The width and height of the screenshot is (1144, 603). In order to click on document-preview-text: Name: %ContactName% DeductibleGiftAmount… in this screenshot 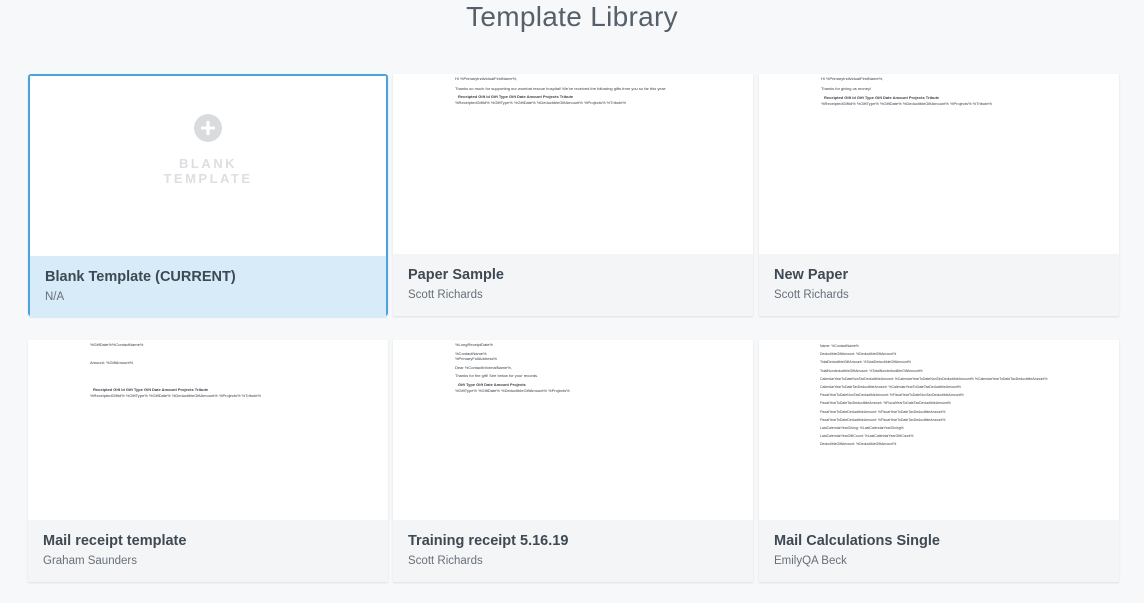, I will do `click(934, 395)`.